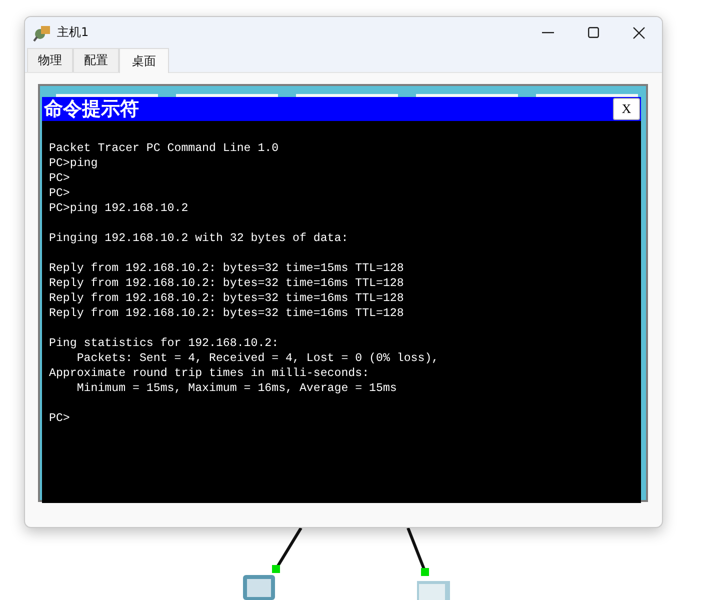 The image size is (713, 600). What do you see at coordinates (144, 60) in the screenshot?
I see `tab: 桌面` at bounding box center [144, 60].